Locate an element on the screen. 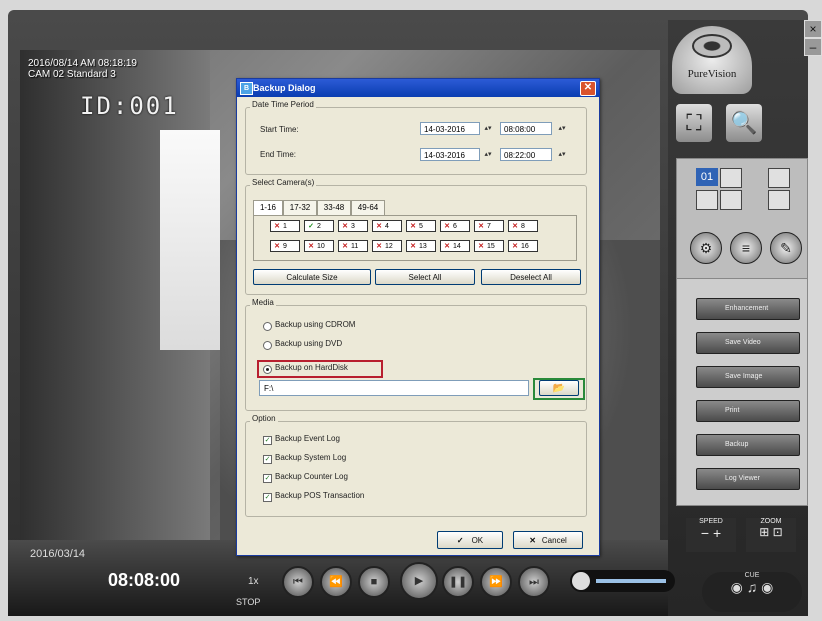 This screenshot has height=621, width=822. dialog-titlebar: B Backup Dialog ✕ is located at coordinates (418, 88).